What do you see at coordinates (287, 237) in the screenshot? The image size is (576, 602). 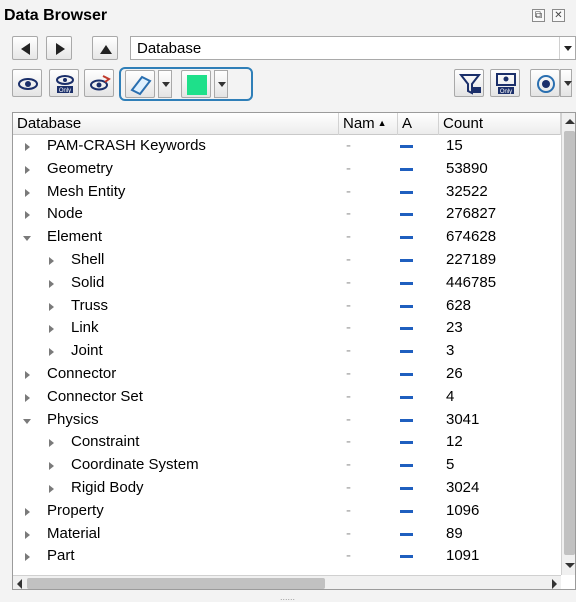 I see `table-row: Element - 674628` at bounding box center [287, 237].